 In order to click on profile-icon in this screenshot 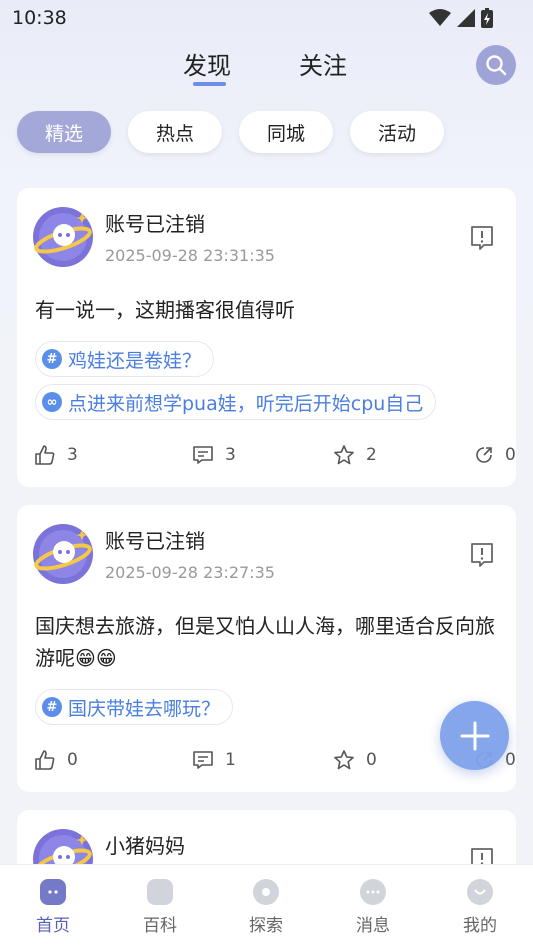, I will do `click(480, 892)`.